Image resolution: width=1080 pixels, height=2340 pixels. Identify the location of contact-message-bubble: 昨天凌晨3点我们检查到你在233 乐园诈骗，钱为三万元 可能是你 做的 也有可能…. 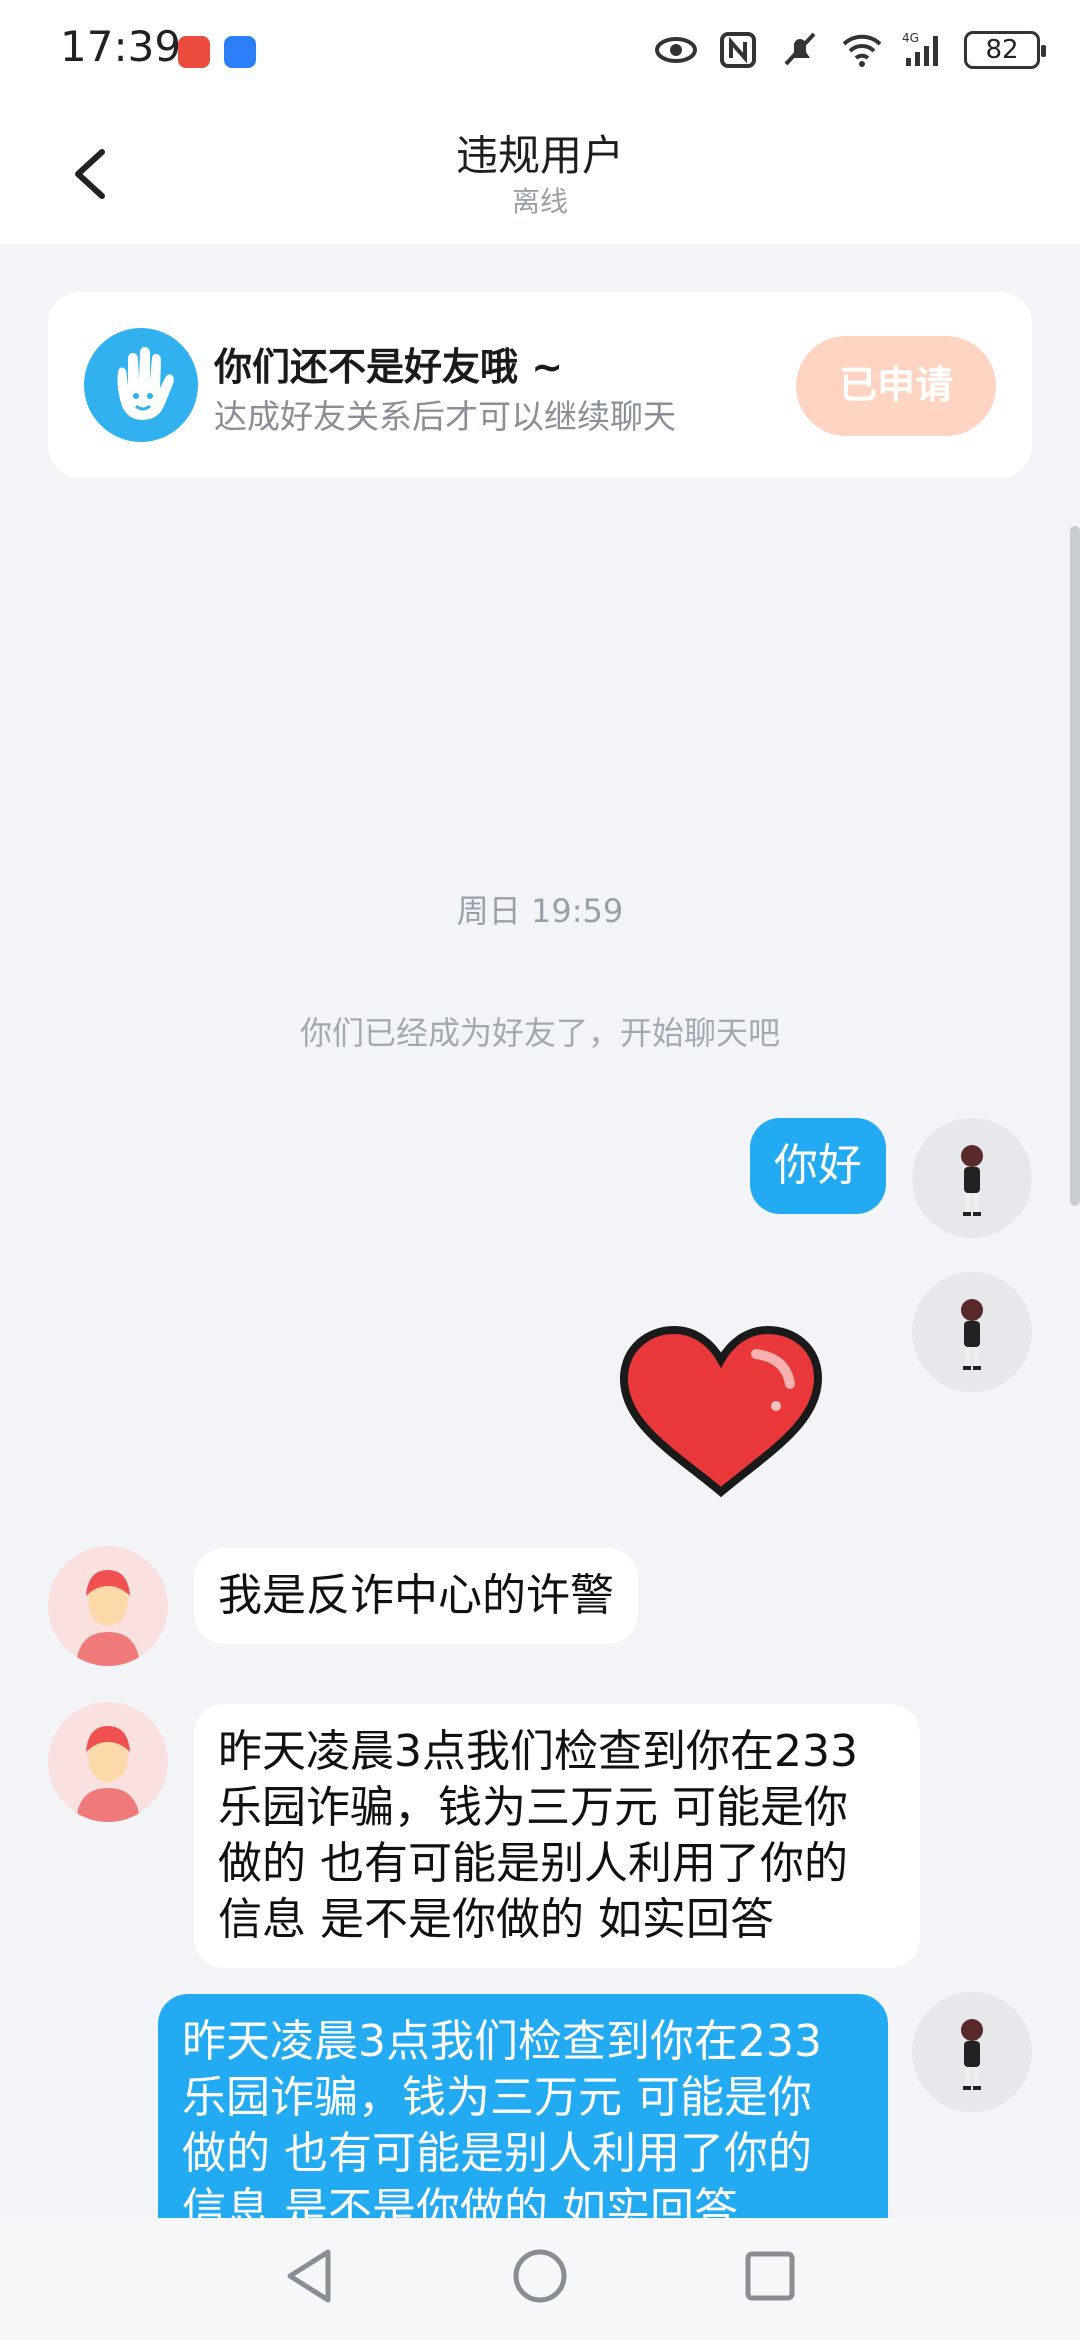
(557, 1836).